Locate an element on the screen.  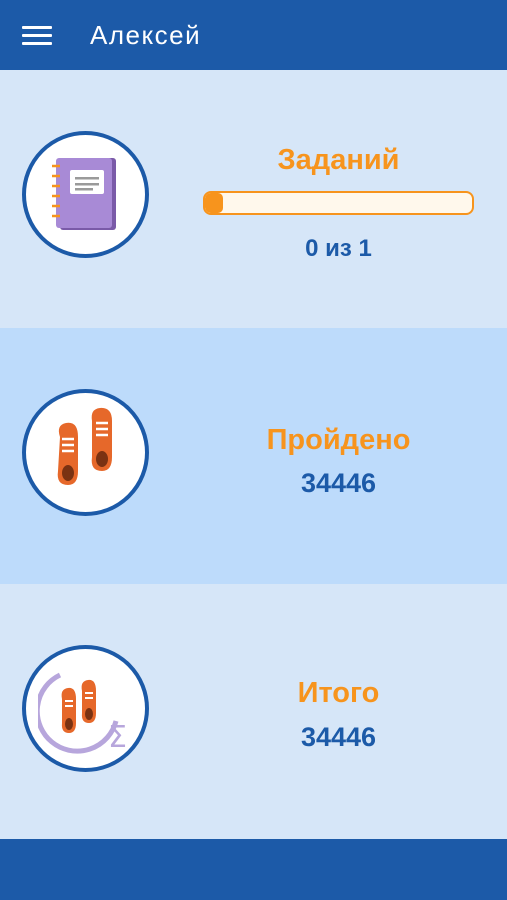
tasks-label: Заданий is located at coordinates (338, 160).